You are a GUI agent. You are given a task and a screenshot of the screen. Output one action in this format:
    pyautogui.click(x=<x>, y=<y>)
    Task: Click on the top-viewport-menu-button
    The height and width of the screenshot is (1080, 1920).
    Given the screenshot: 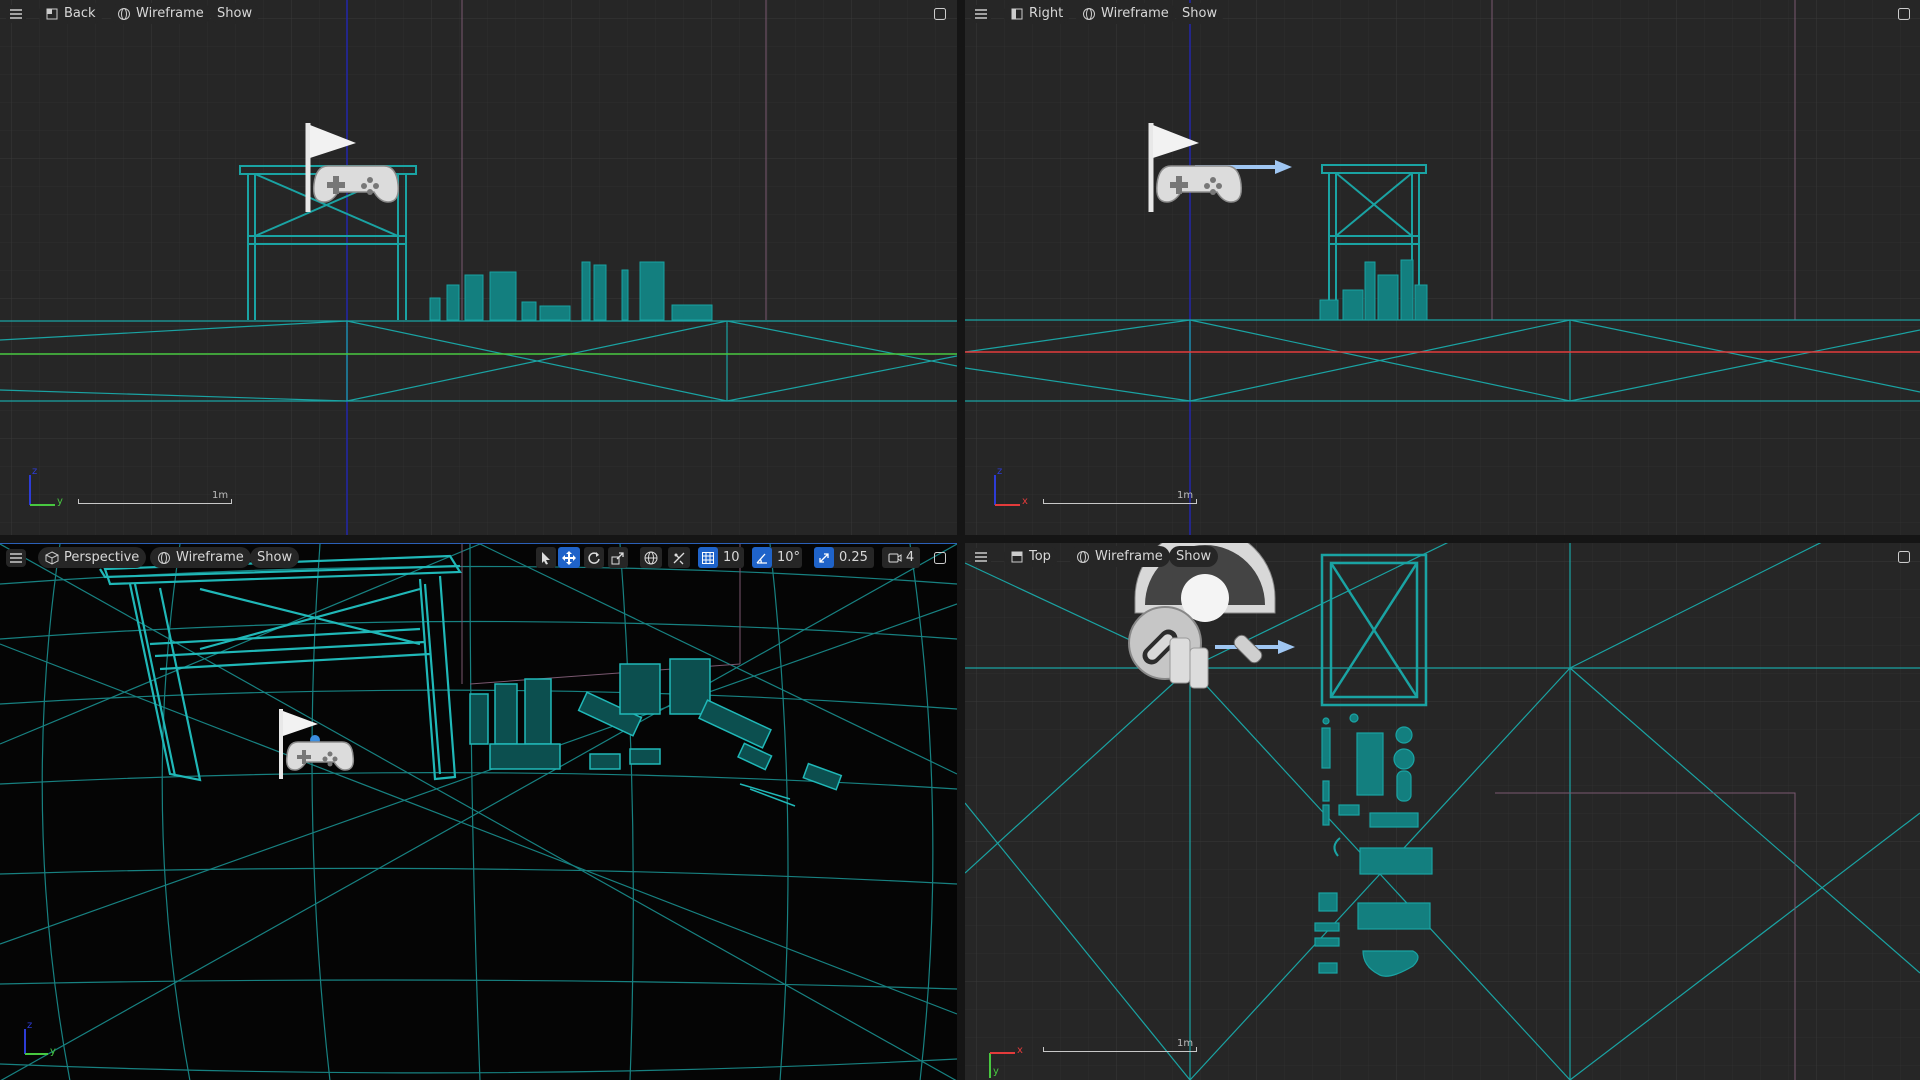 What is the action you would take?
    pyautogui.click(x=981, y=557)
    